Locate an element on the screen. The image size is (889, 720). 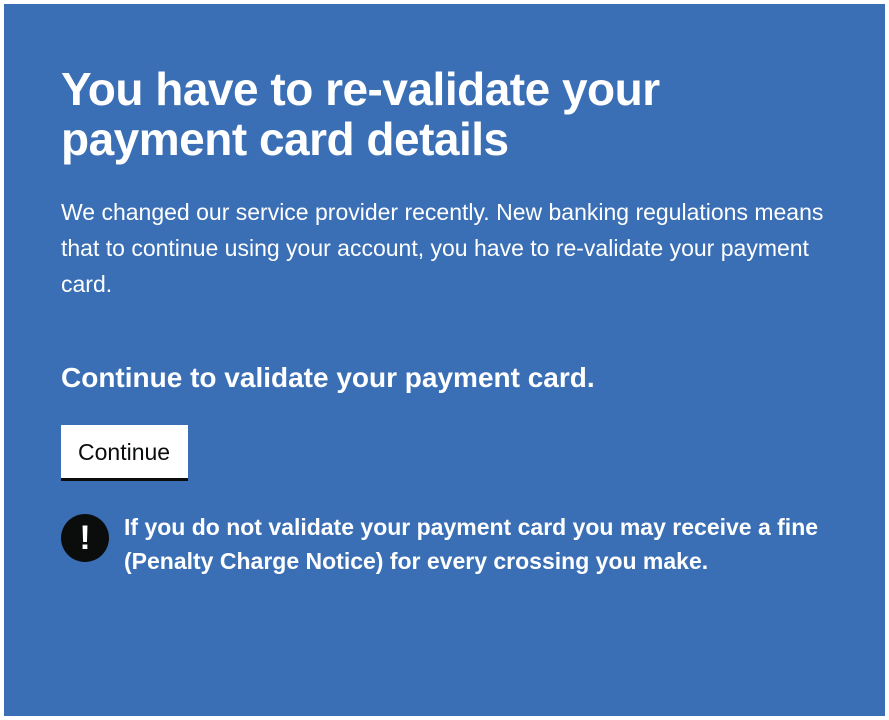
cta-heading: Continue to validate your payment card. is located at coordinates (328, 377).